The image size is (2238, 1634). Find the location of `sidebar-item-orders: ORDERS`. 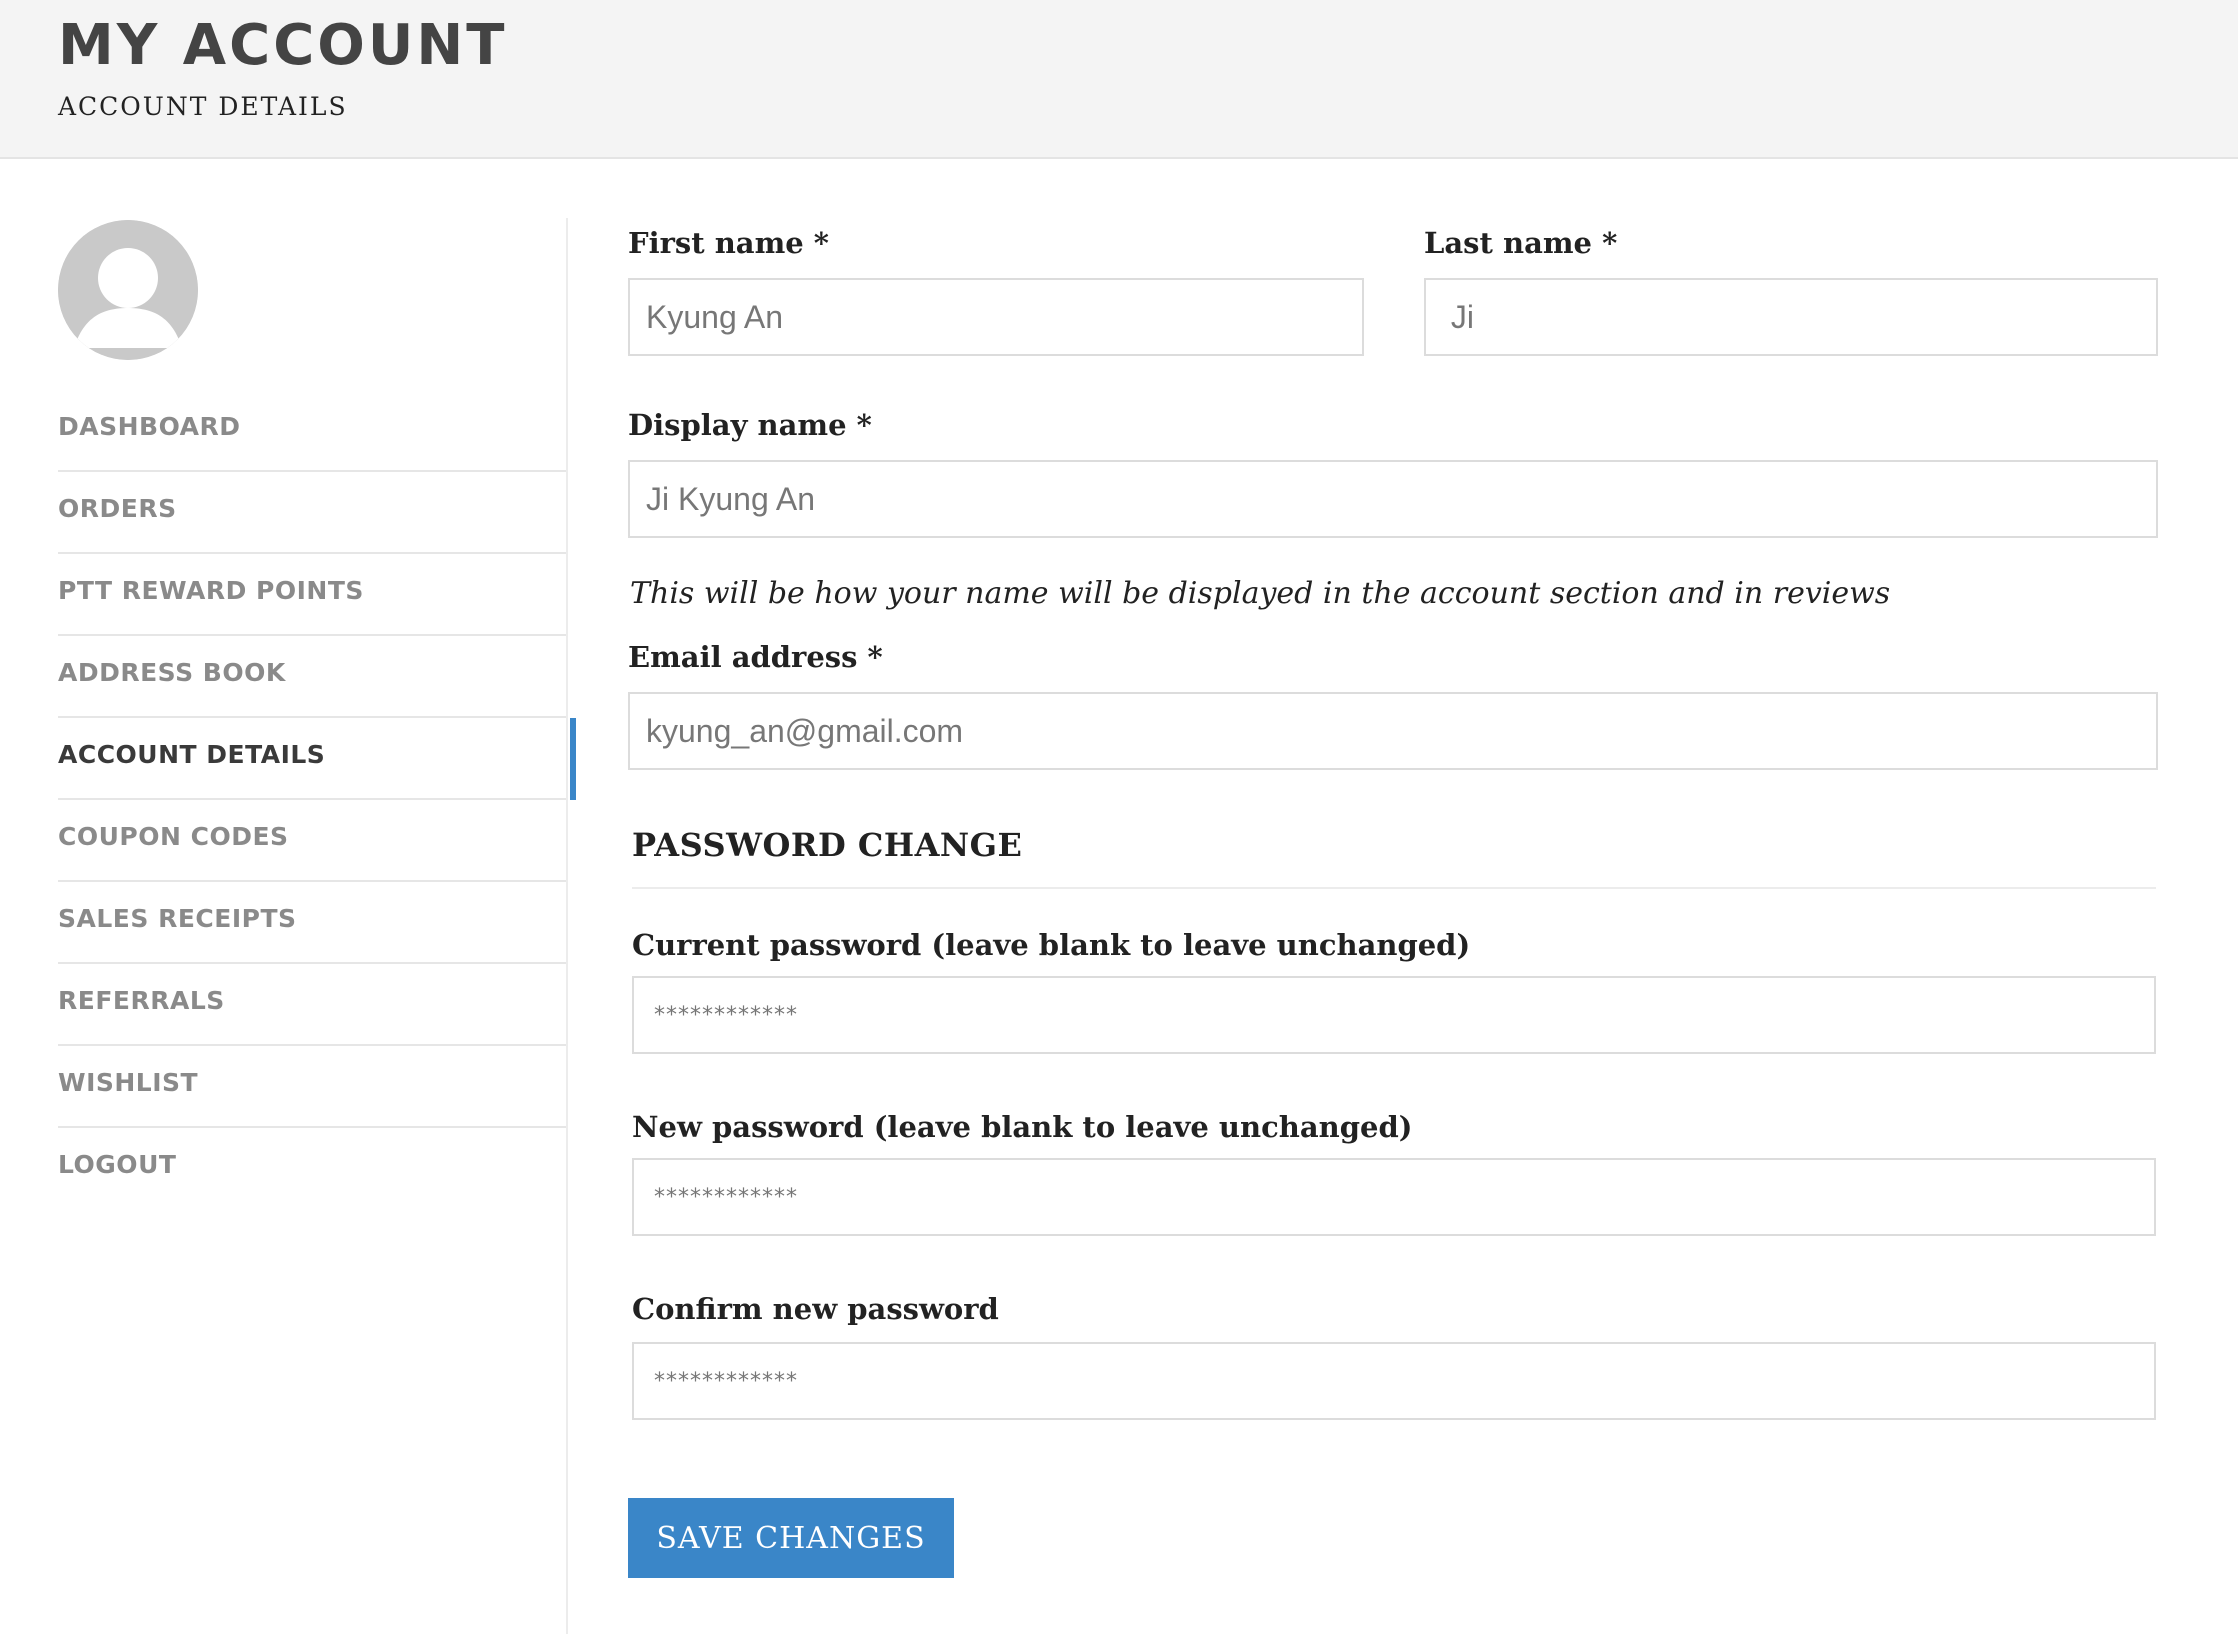

sidebar-item-orders: ORDERS is located at coordinates (313, 513).